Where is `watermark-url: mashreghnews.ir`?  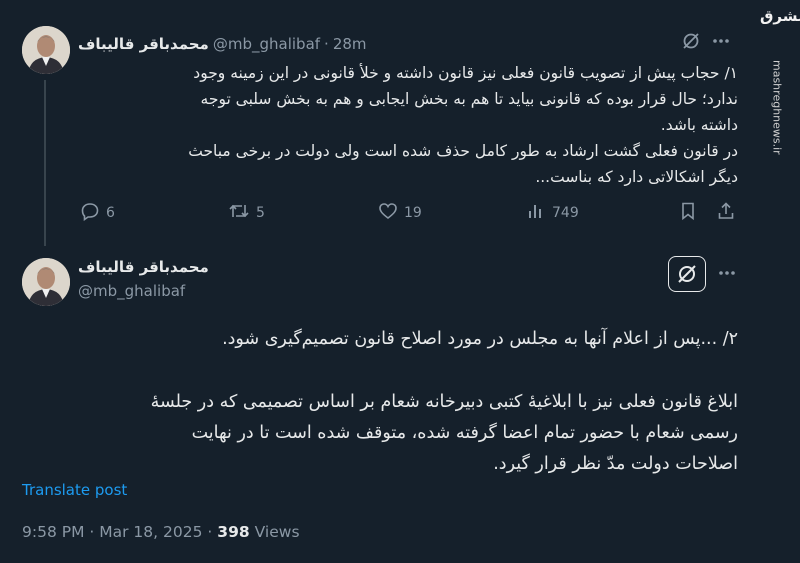
watermark-url: mashreghnews.ir is located at coordinates (777, 107).